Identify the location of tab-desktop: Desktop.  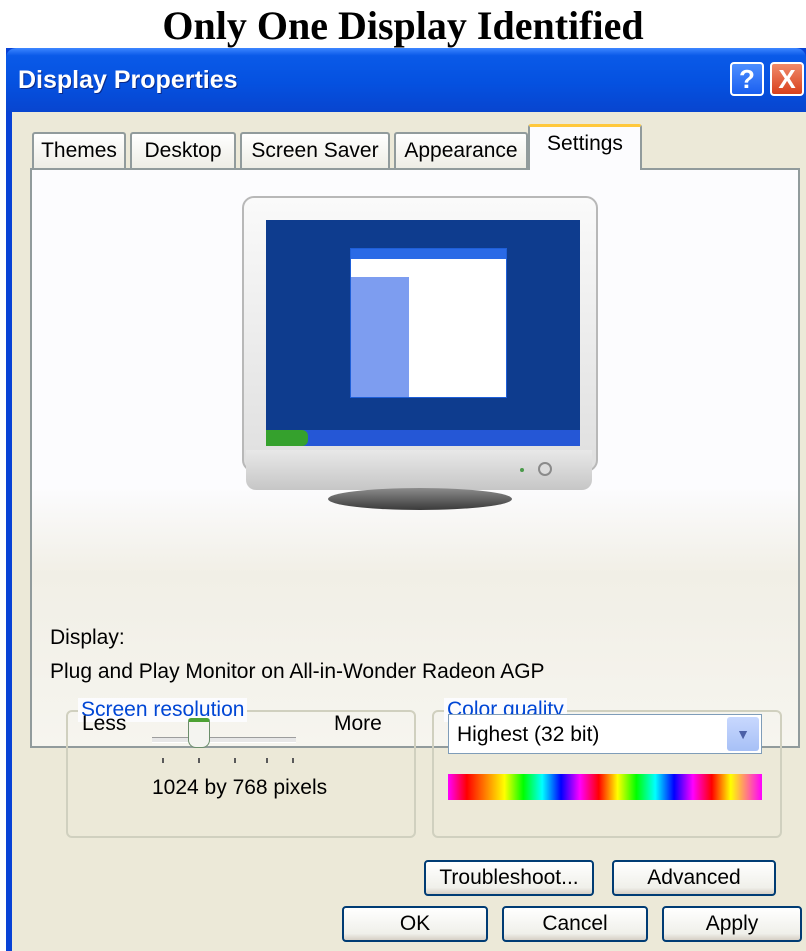
(183, 150).